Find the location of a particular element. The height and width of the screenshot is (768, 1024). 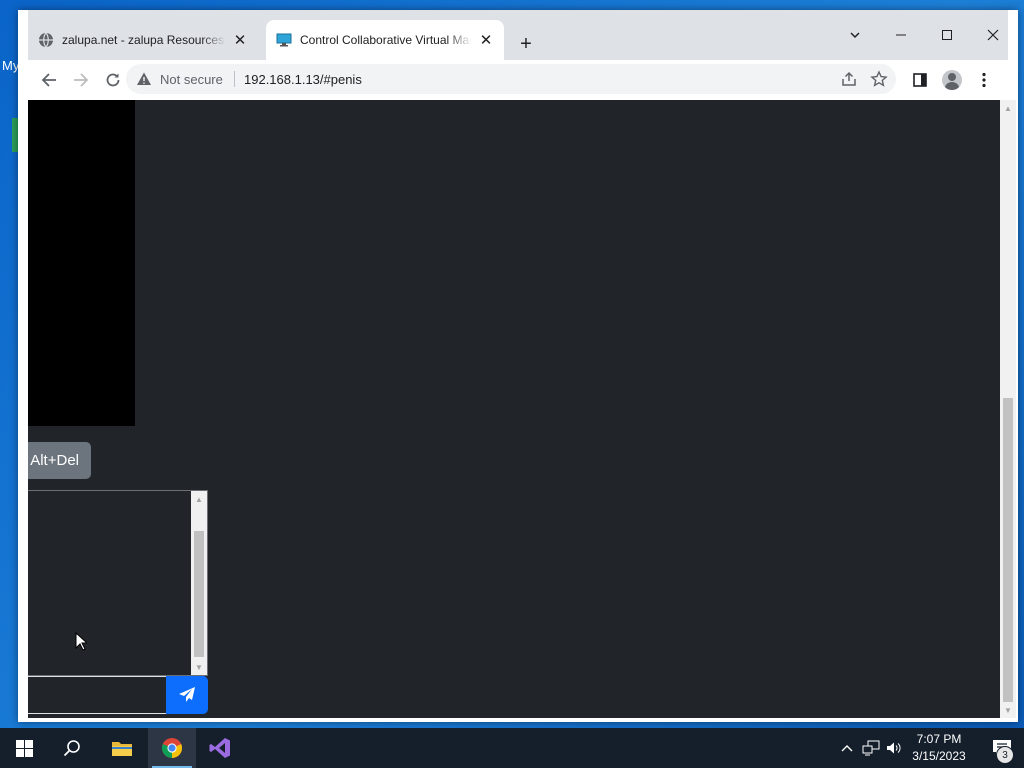

arrow-right-icon is located at coordinates (81, 80).